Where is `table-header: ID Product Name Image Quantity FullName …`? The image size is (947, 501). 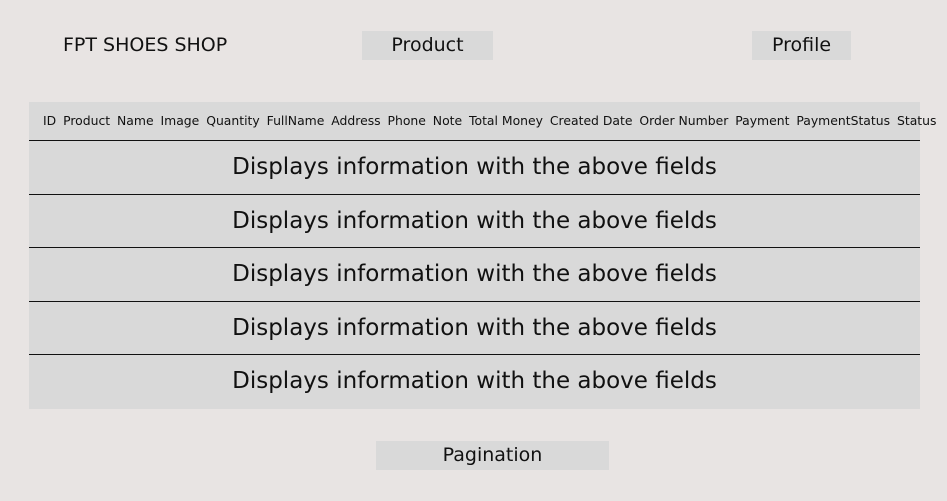
table-header: ID Product Name Image Quantity FullName … is located at coordinates (482, 121).